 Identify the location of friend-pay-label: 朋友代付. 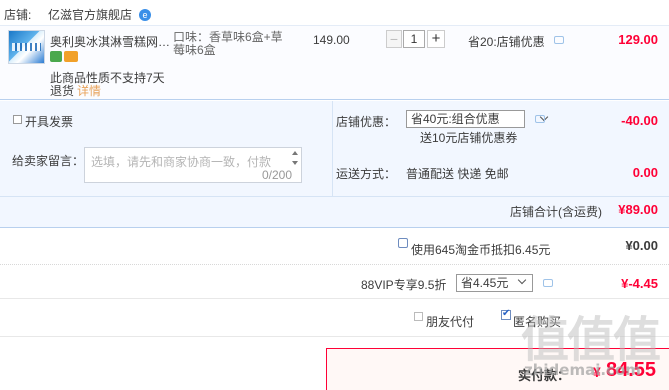
(450, 321).